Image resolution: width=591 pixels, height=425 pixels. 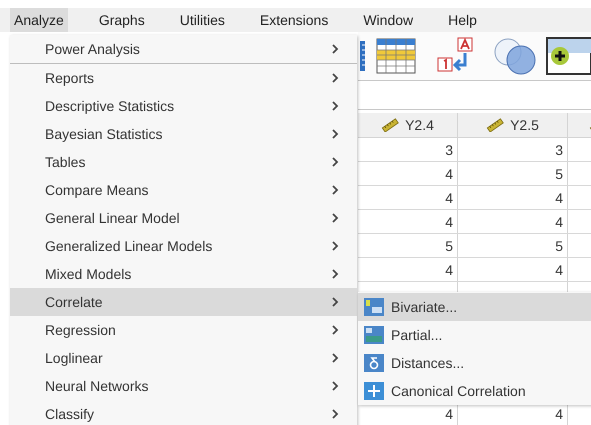 What do you see at coordinates (474, 391) in the screenshot?
I see `menu-item: Canonical Correlation` at bounding box center [474, 391].